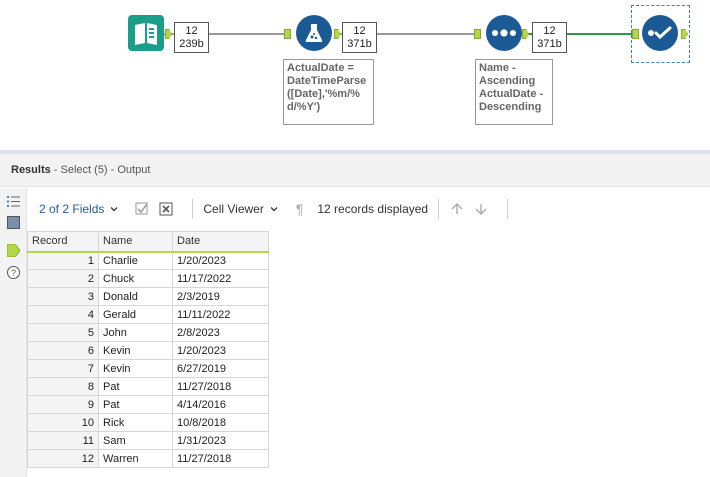 The height and width of the screenshot is (477, 710). I want to click on table-row: 2 Chuck 11/17/2022, so click(148, 278).